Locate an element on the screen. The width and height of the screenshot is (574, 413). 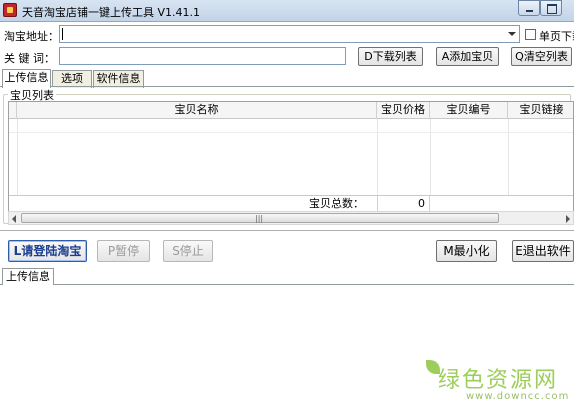
chevron-down-icon is located at coordinates (512, 34).